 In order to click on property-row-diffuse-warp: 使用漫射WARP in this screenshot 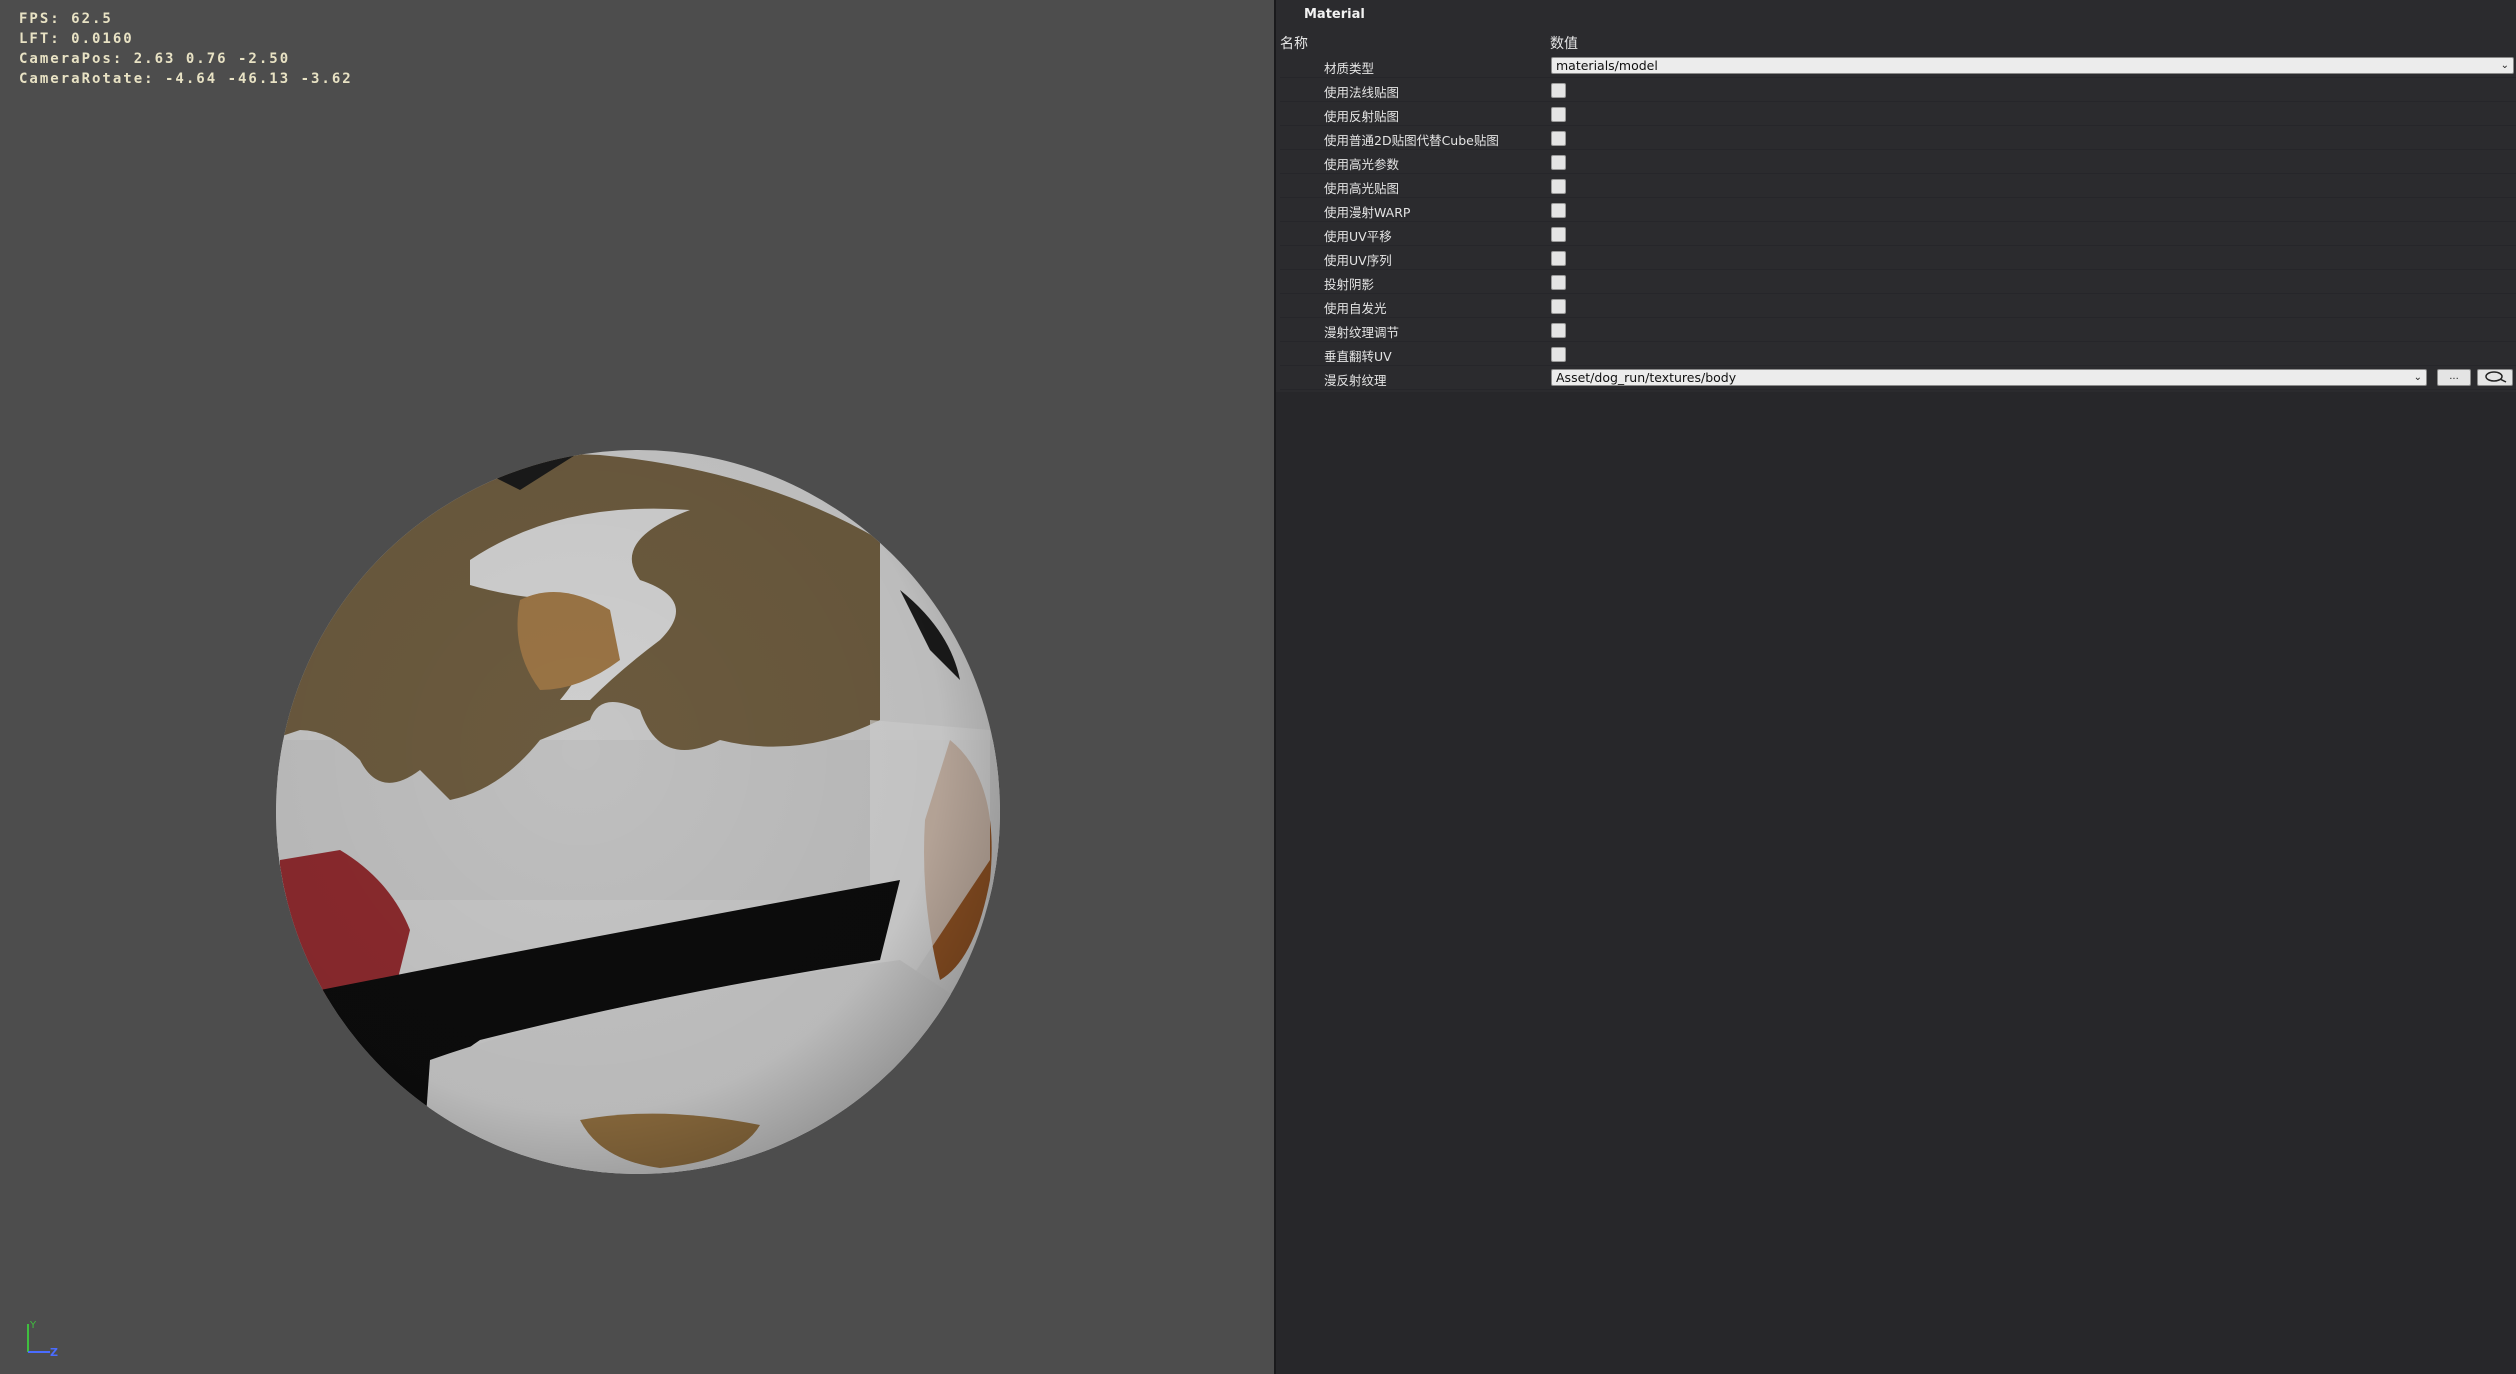, I will do `click(1898, 210)`.